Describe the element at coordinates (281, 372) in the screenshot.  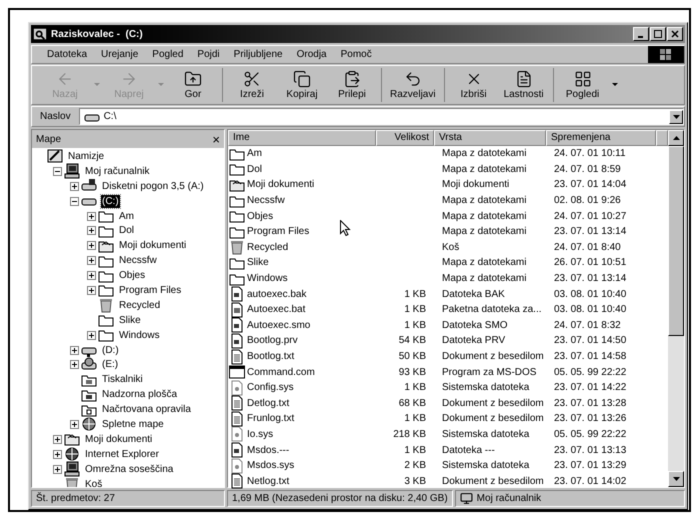
I see `file-name: Command.com` at that location.